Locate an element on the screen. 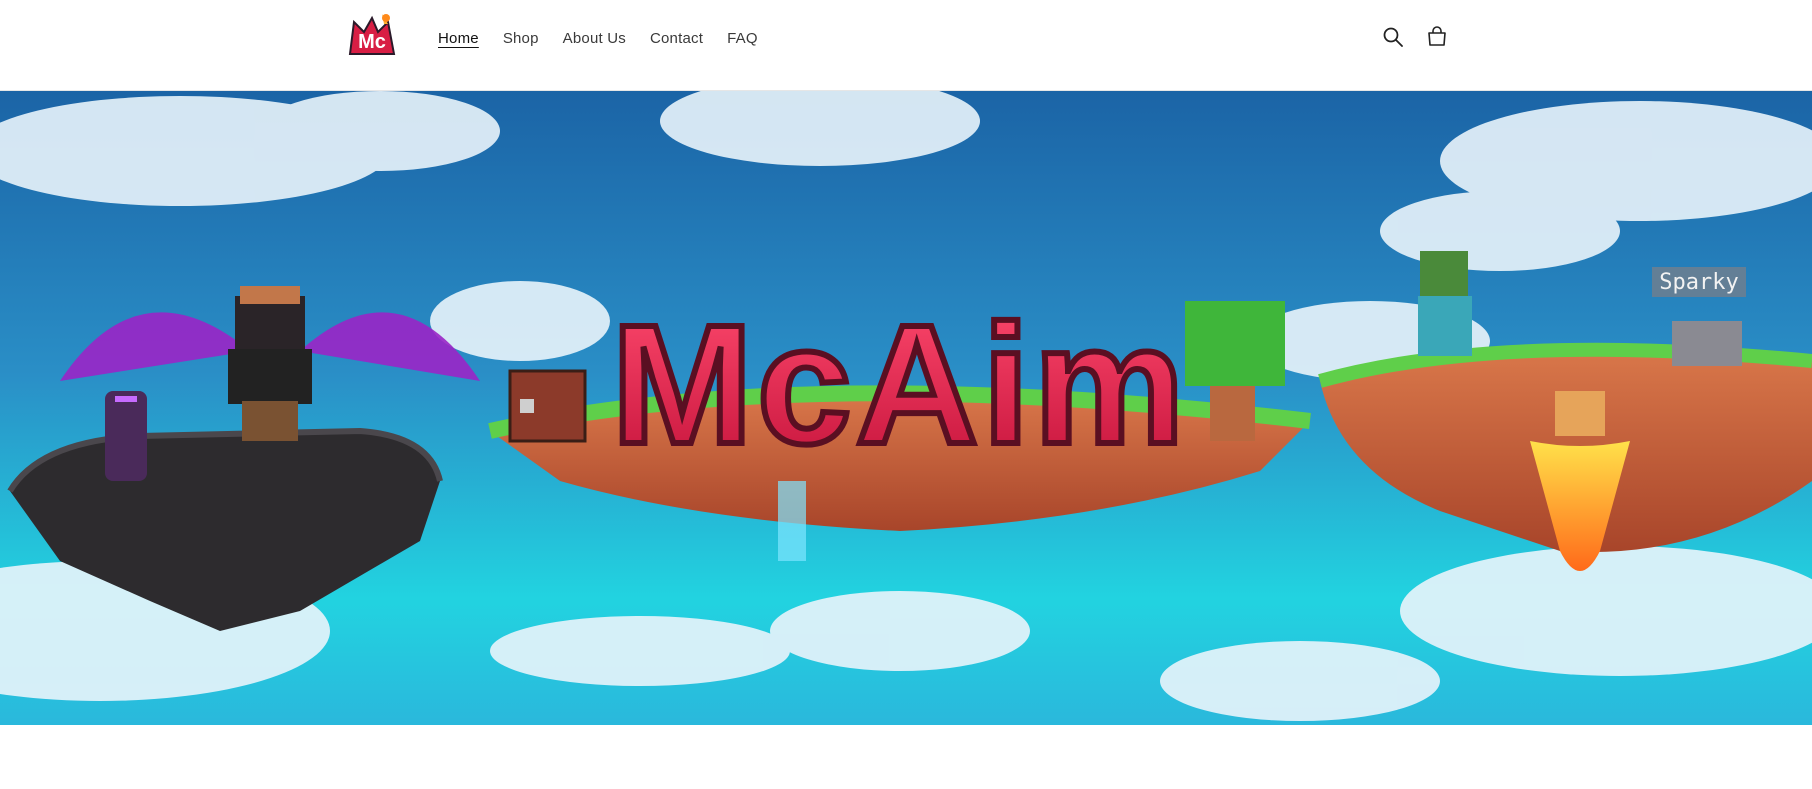 Image resolution: width=1812 pixels, height=789 pixels. cart-icon is located at coordinates (1437, 36).